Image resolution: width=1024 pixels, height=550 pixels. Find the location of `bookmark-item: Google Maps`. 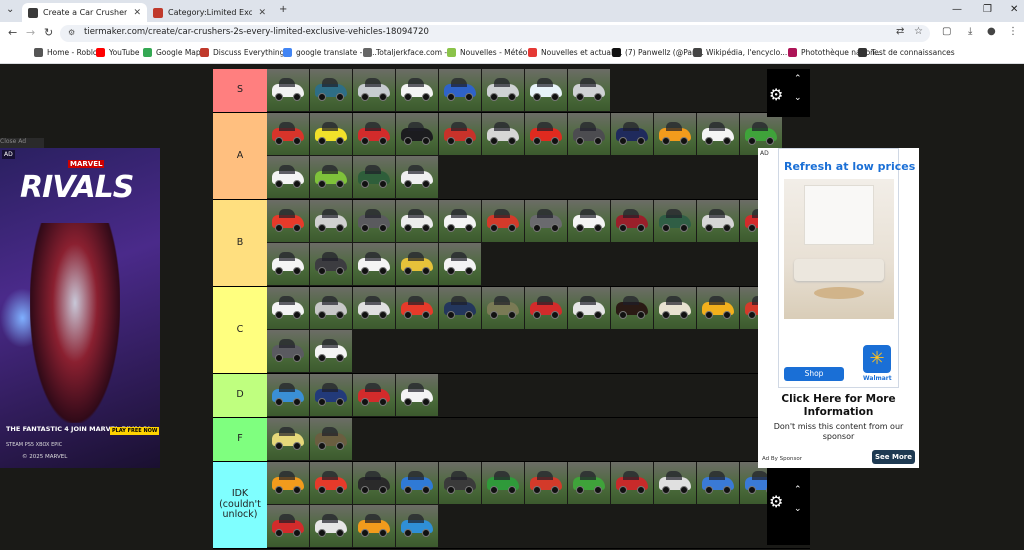

bookmark-item: Google Maps is located at coordinates (174, 52).